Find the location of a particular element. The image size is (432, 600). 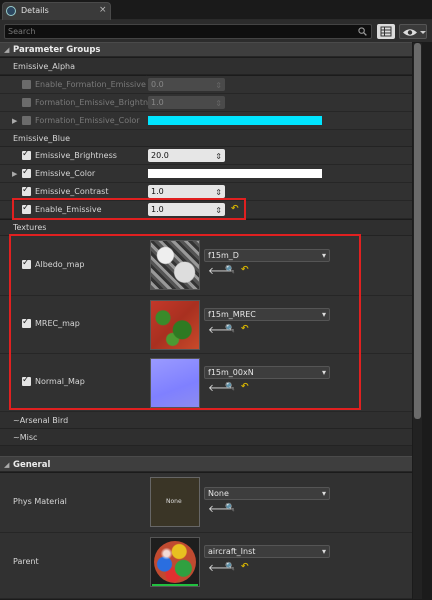

value-text: 20.0 is located at coordinates (160, 155).